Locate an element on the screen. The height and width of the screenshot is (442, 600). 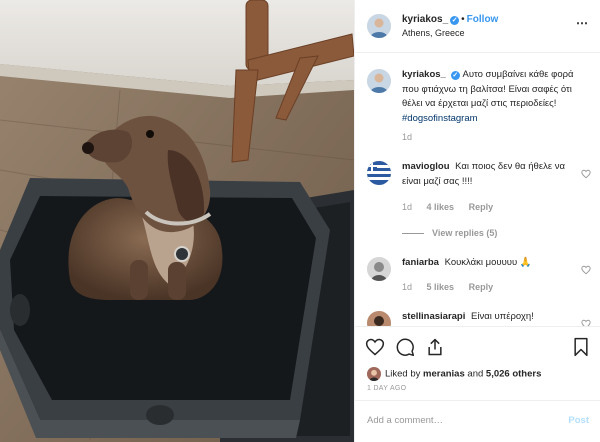
view-replies-button: View replies (5) is located at coordinates (449, 233).